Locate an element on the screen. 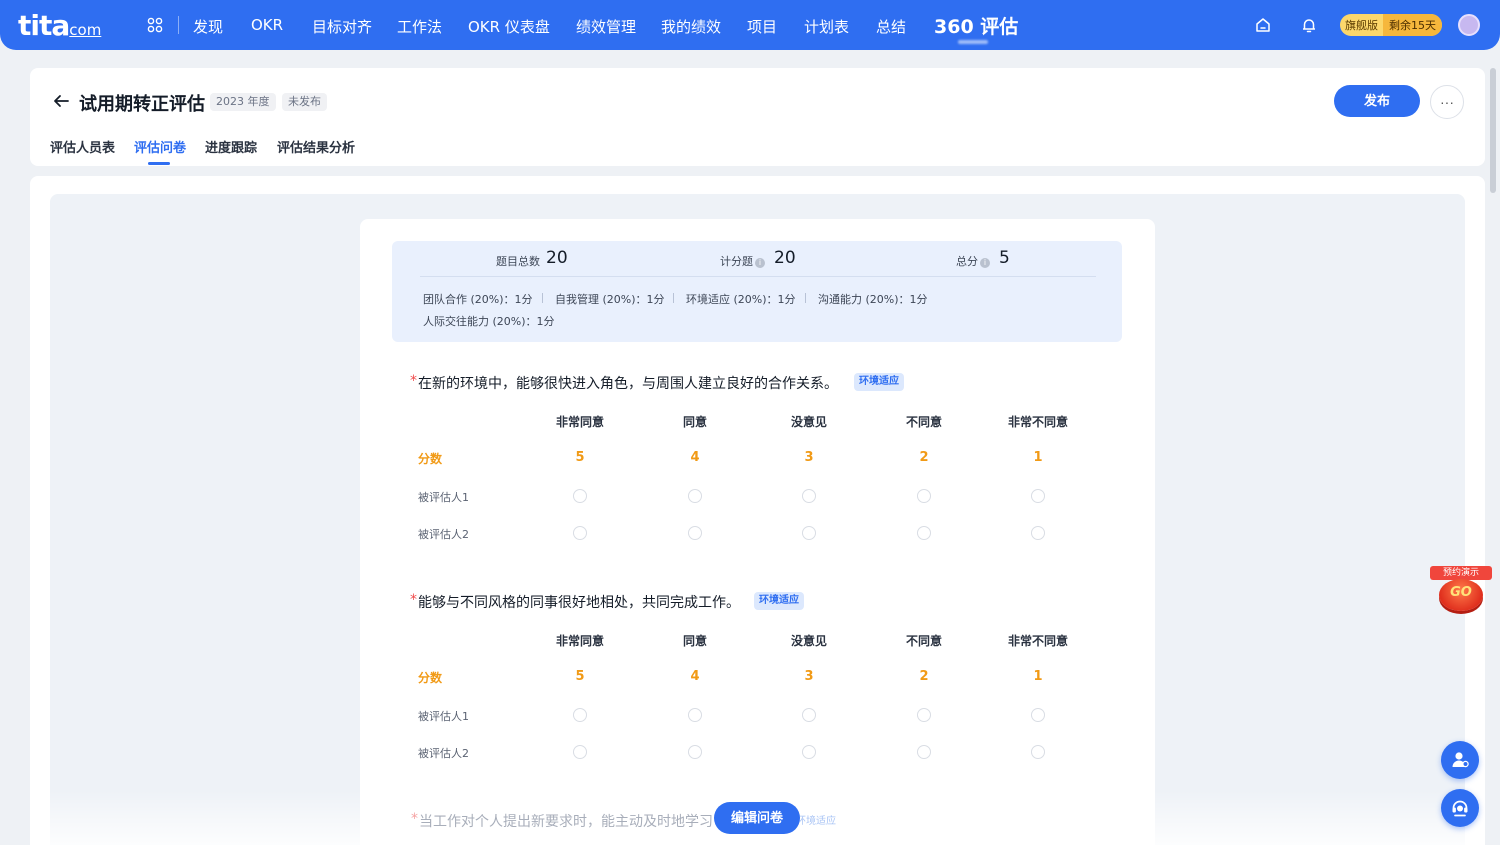 The height and width of the screenshot is (845, 1500). dimension-interpersonal: 人际交往能力 (20%)：1分 is located at coordinates (489, 321).